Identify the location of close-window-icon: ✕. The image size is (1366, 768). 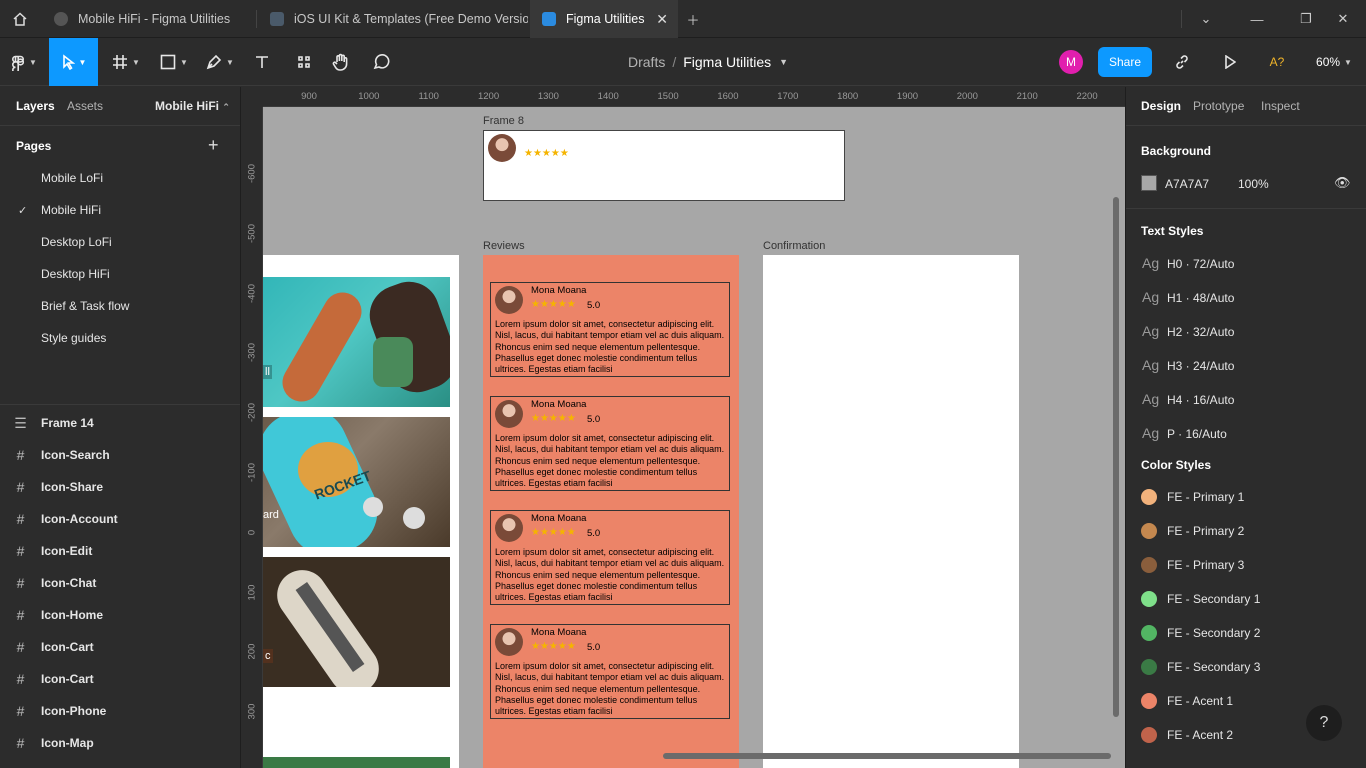
(1343, 19).